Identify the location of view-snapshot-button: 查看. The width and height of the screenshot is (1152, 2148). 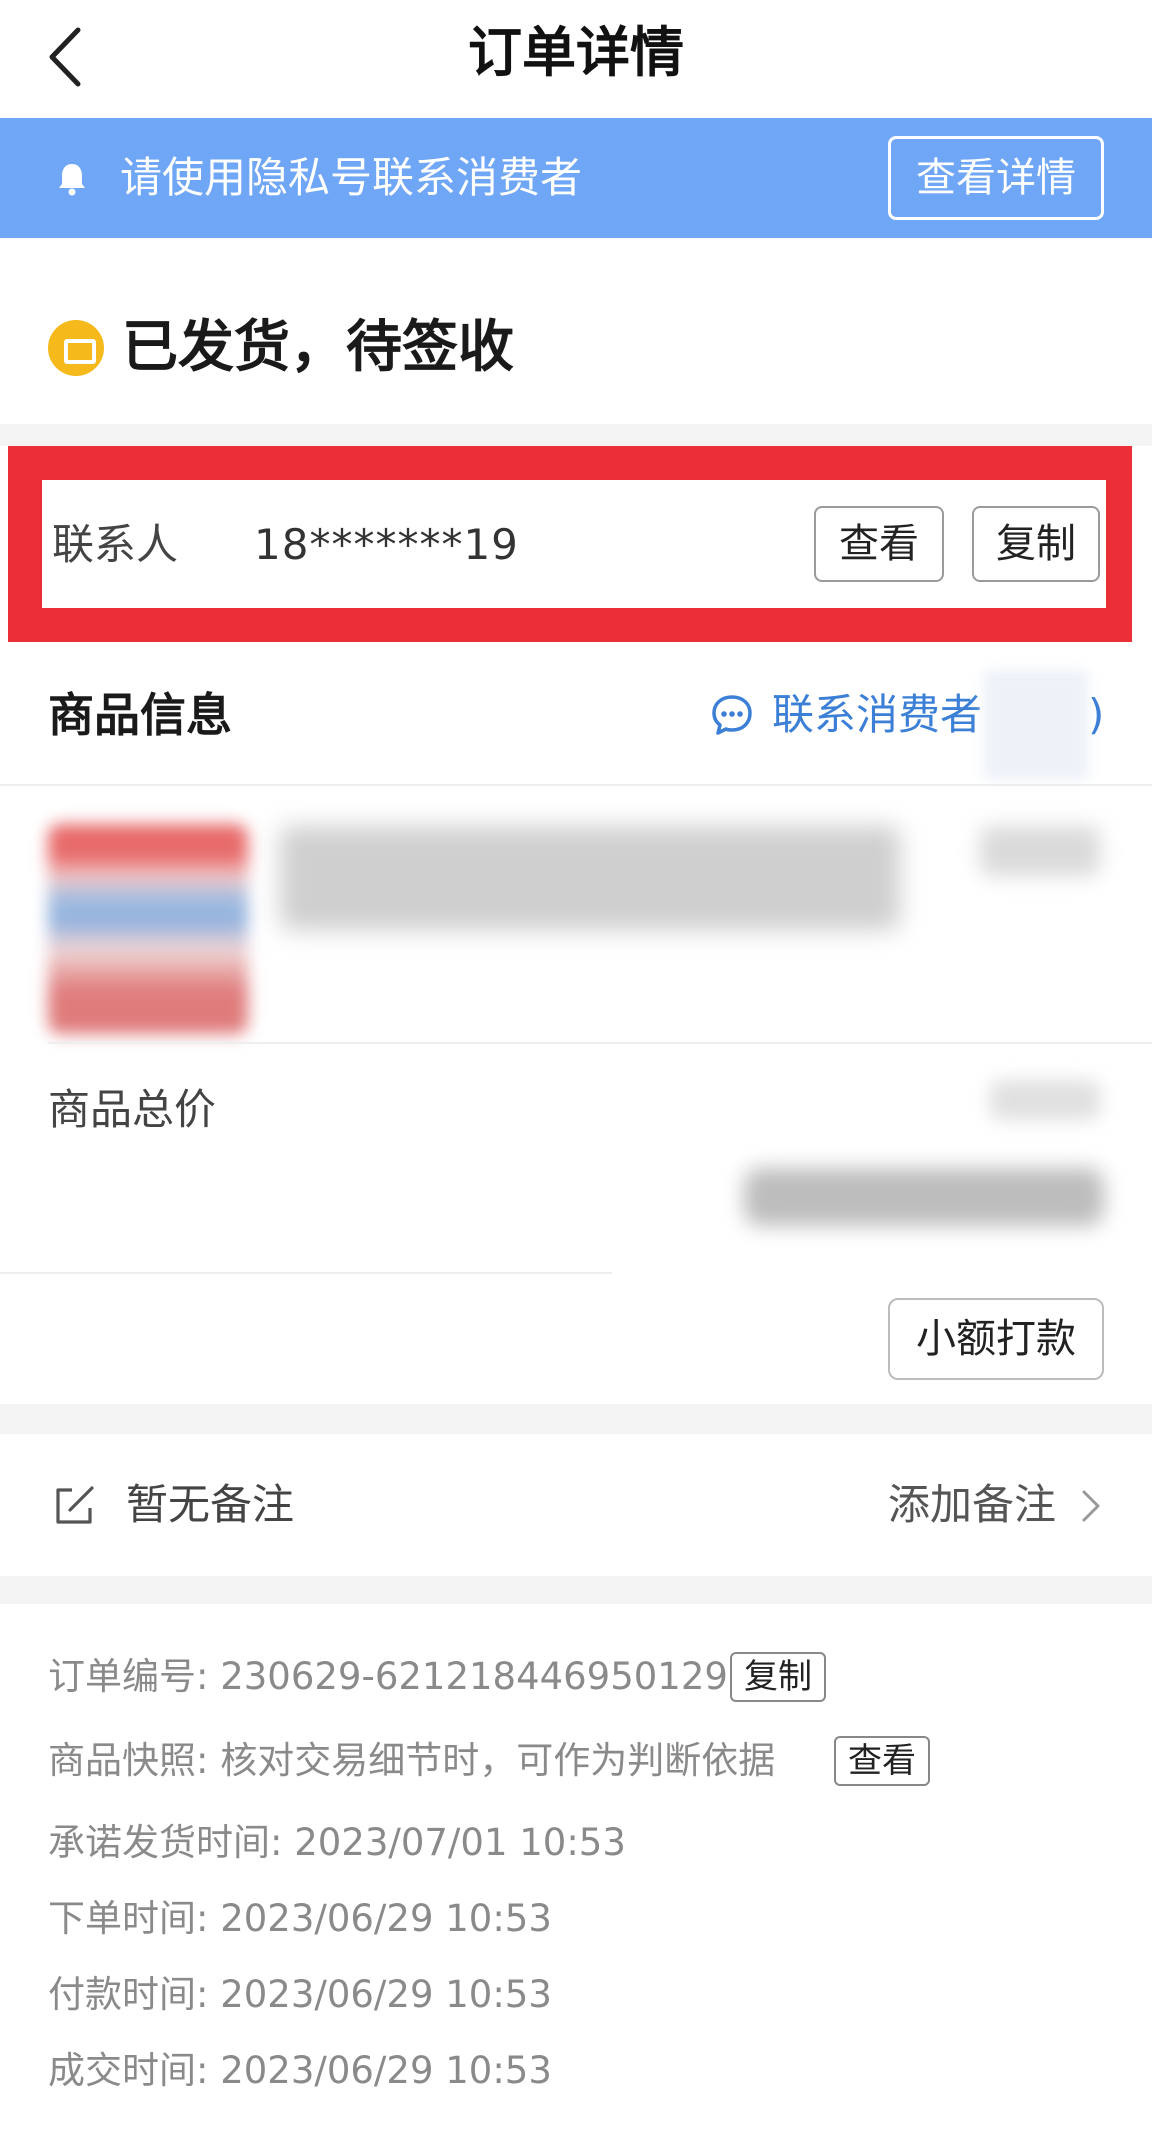
(882, 1761).